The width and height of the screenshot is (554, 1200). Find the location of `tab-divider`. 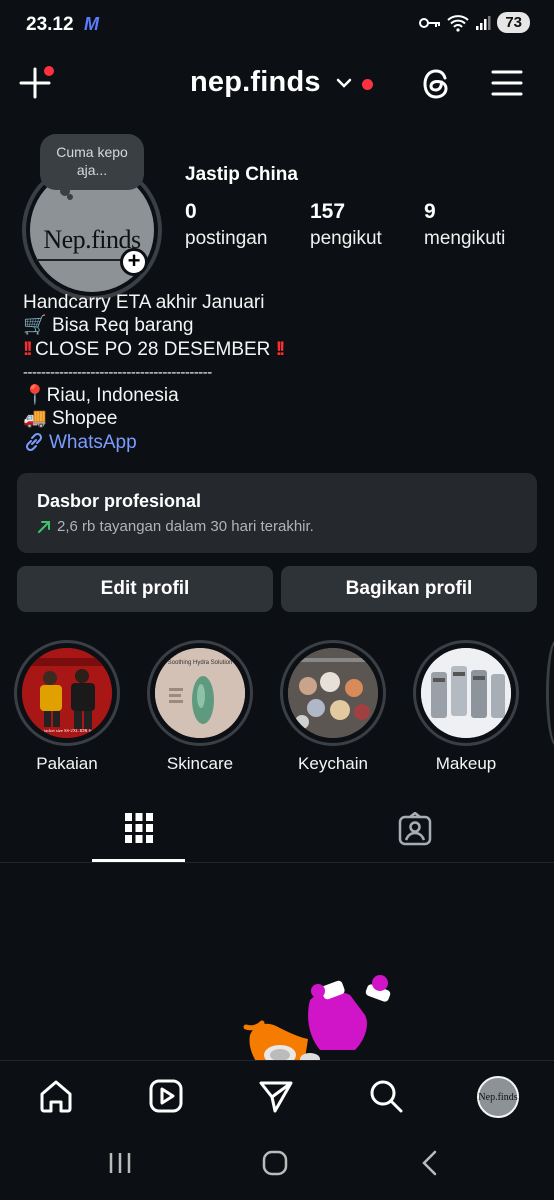

tab-divider is located at coordinates (277, 862).